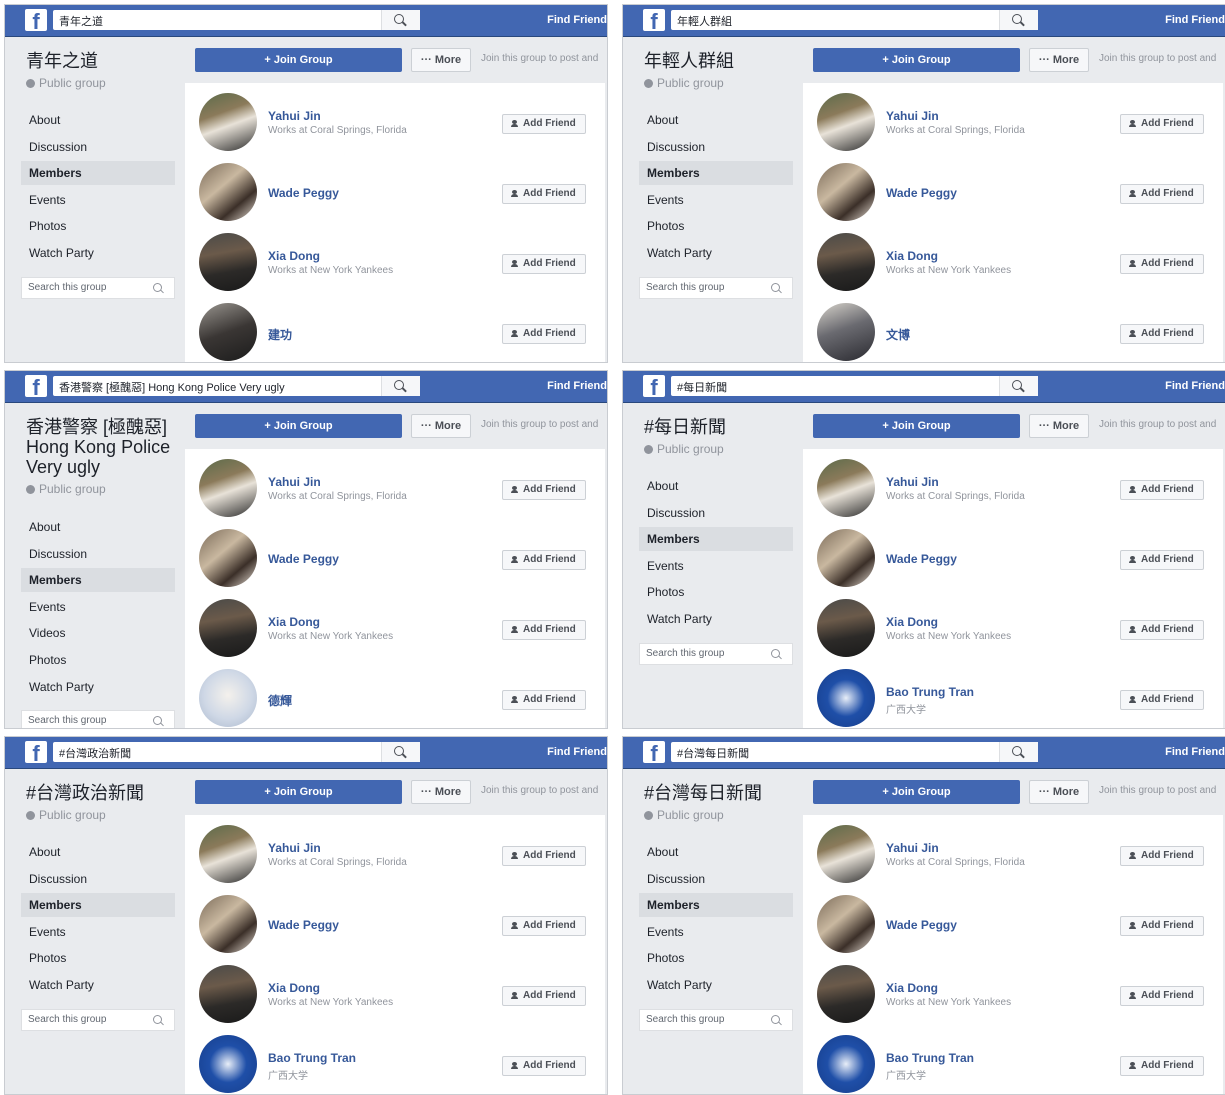 The width and height of the screenshot is (1225, 1095). I want to click on search-bar: #台灣政治新聞, so click(236, 752).